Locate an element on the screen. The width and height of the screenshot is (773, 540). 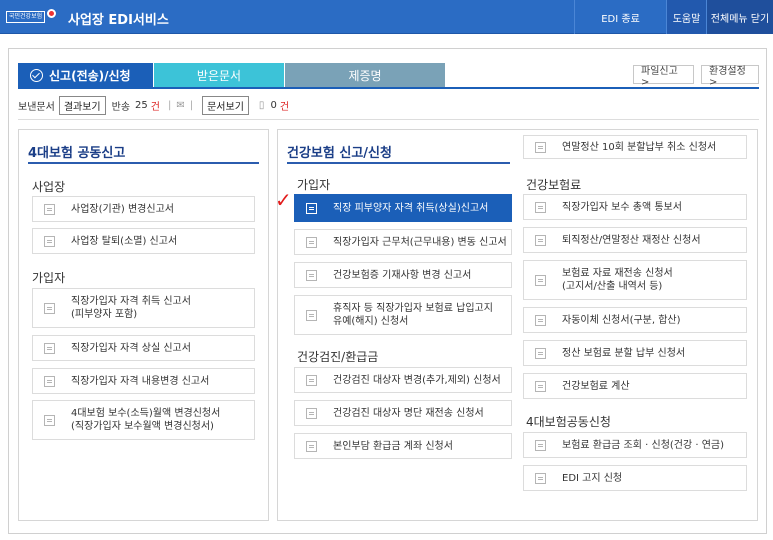
list-item: 직장가입자 자격 상실 신고서 is located at coordinates (143, 348).